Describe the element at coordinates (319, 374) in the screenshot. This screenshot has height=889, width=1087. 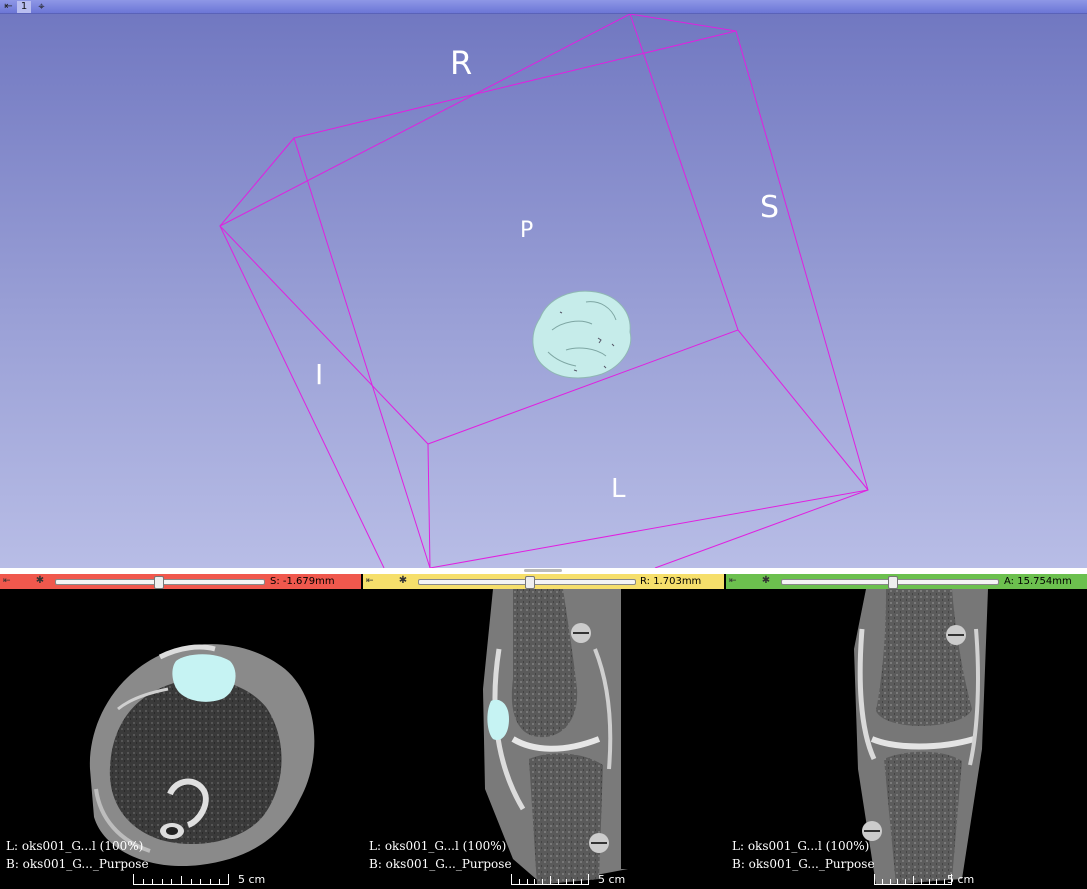
I see `orientation-label-i: I` at that location.